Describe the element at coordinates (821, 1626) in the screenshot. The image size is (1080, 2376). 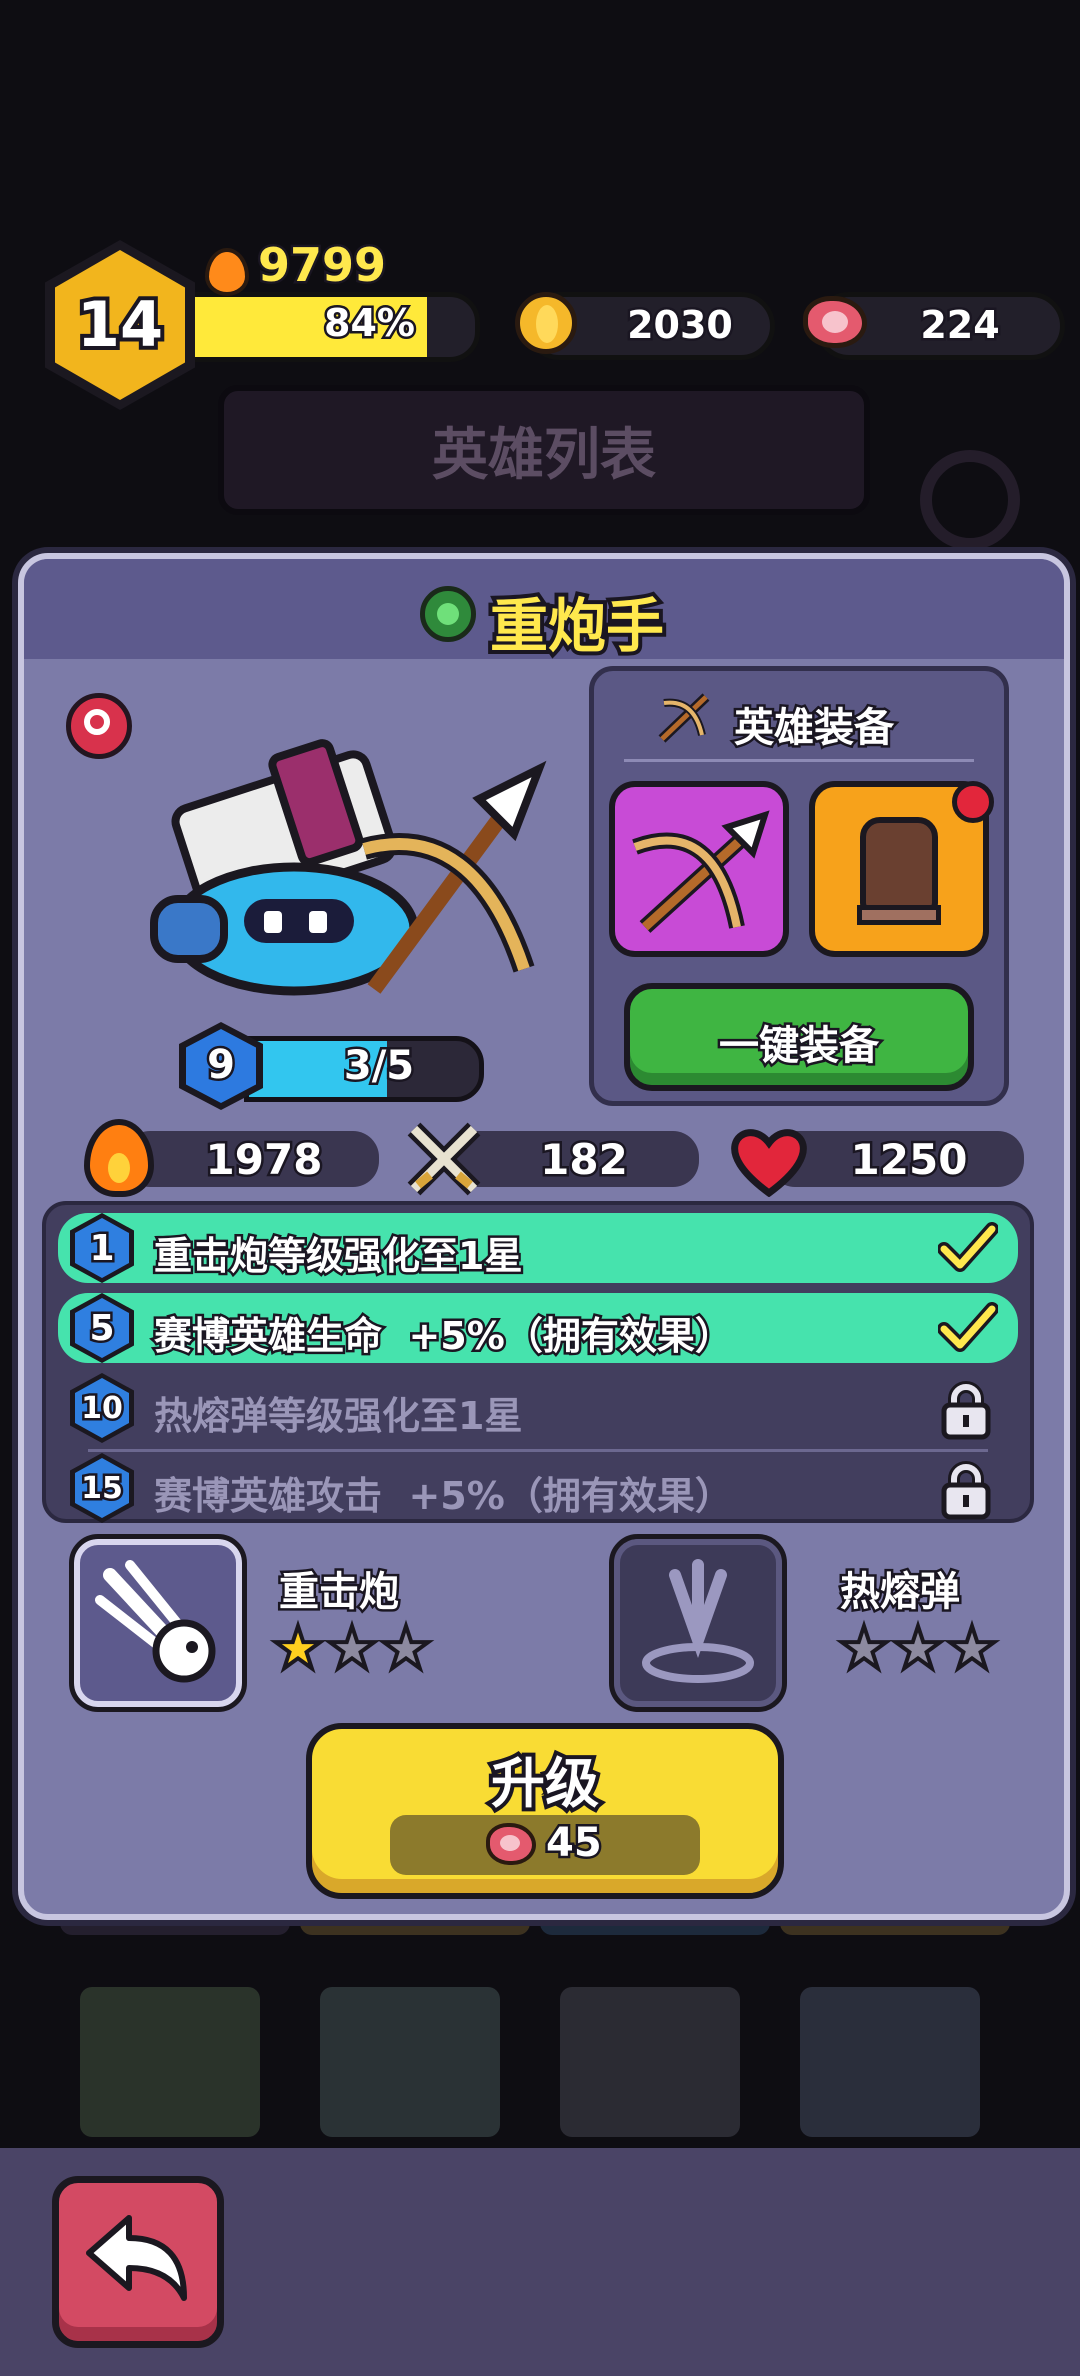
I see `skill-thermite: 热熔弹 ★★★` at that location.